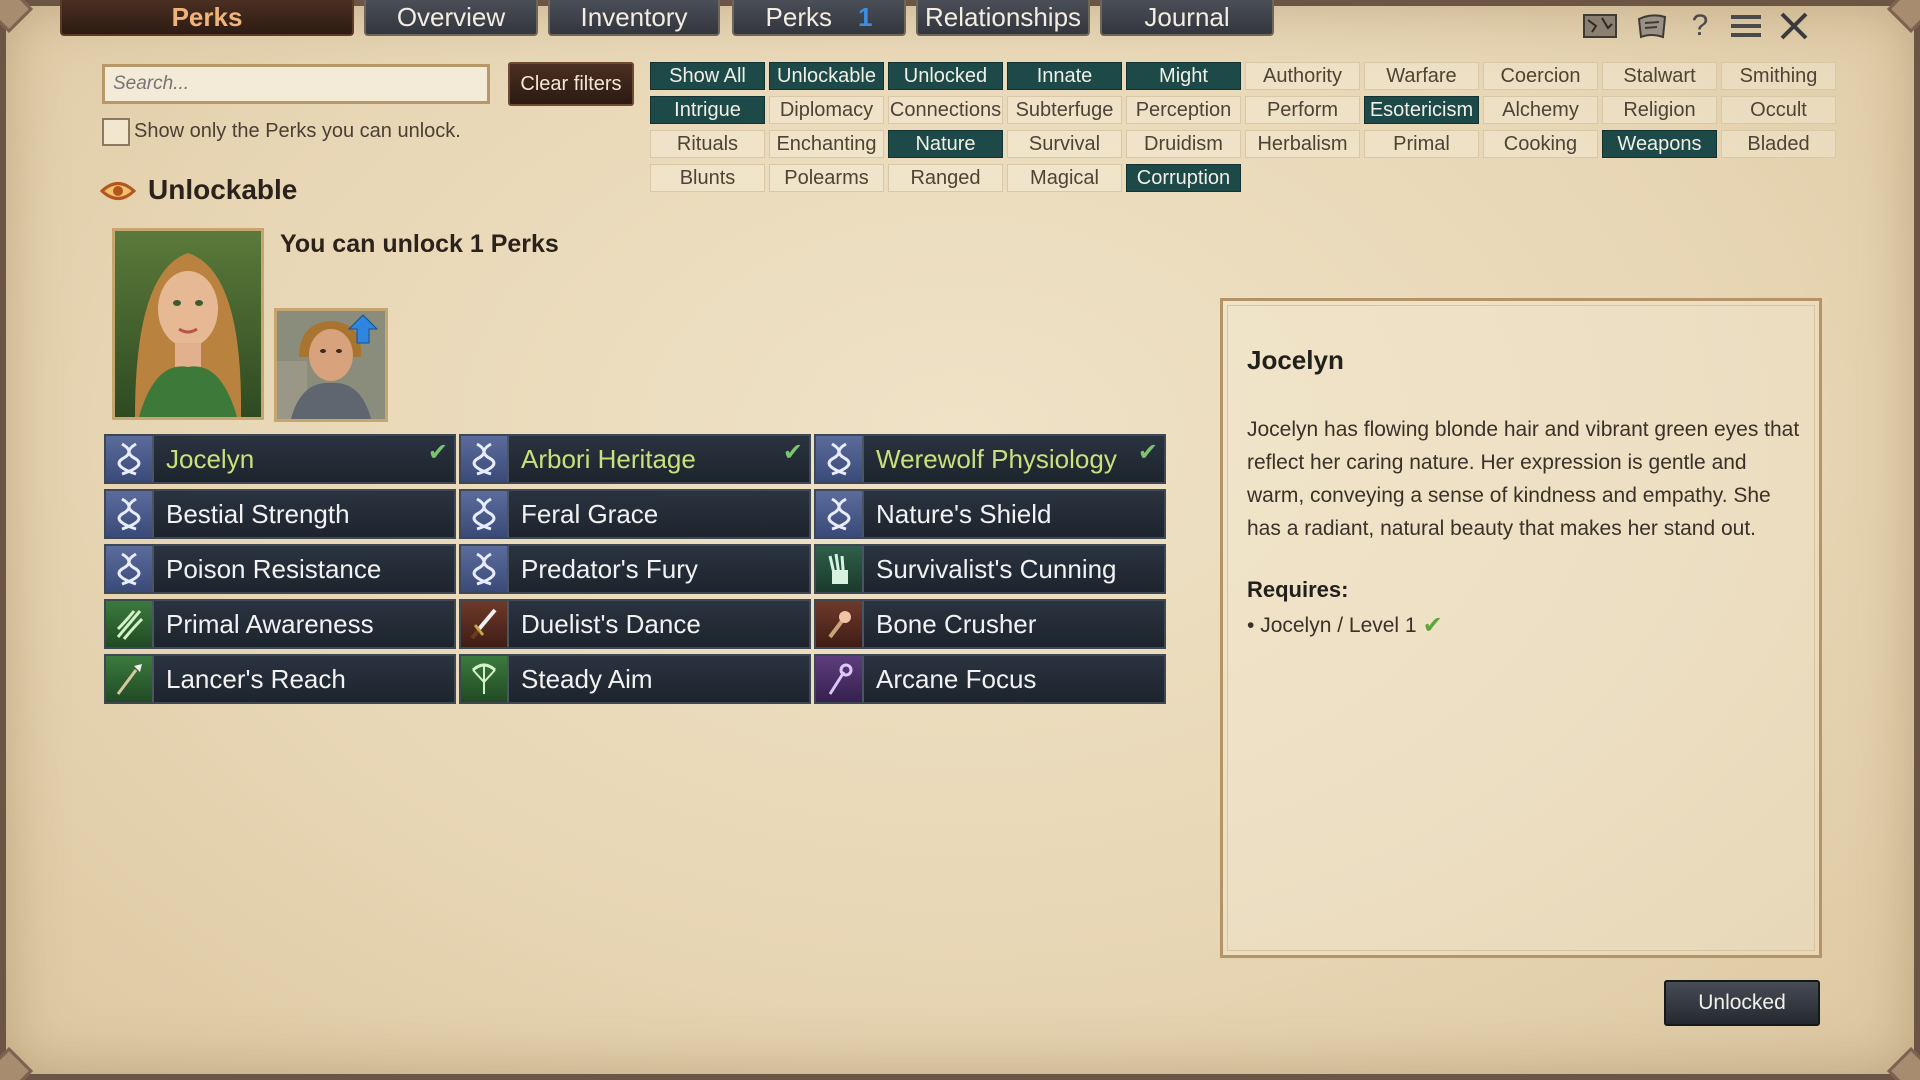 Image resolution: width=1920 pixels, height=1080 pixels. I want to click on filter-herbalism: Herbalism, so click(1302, 144).